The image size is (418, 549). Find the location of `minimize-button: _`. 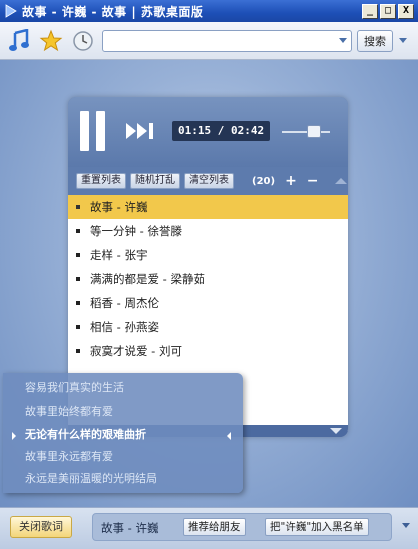

minimize-button: _ is located at coordinates (370, 11).